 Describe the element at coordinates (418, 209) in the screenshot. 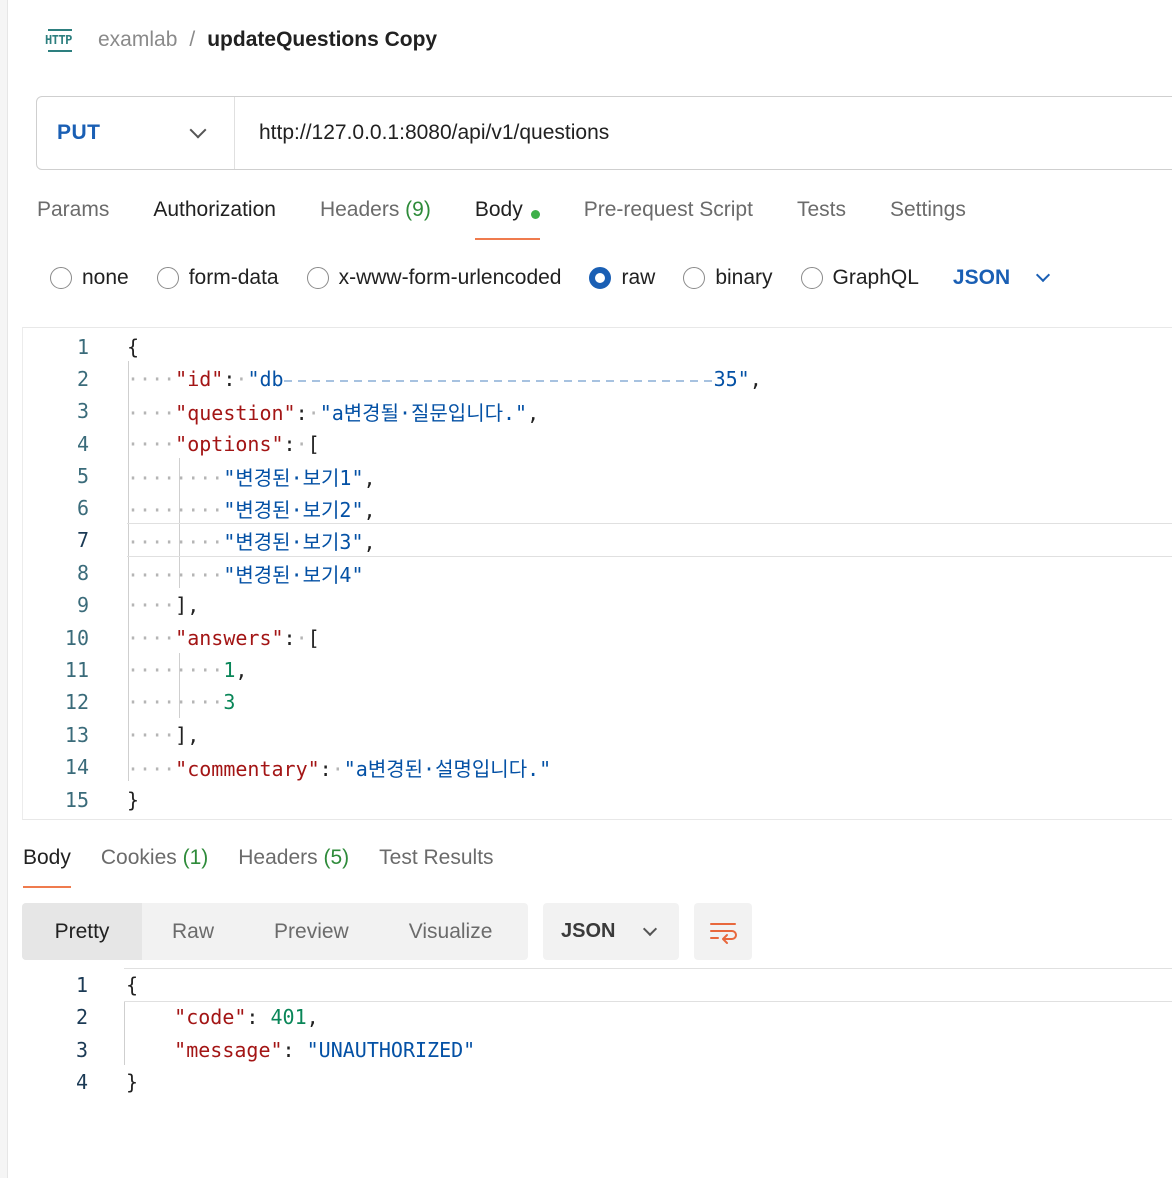

I see `headers-count: (9)` at that location.